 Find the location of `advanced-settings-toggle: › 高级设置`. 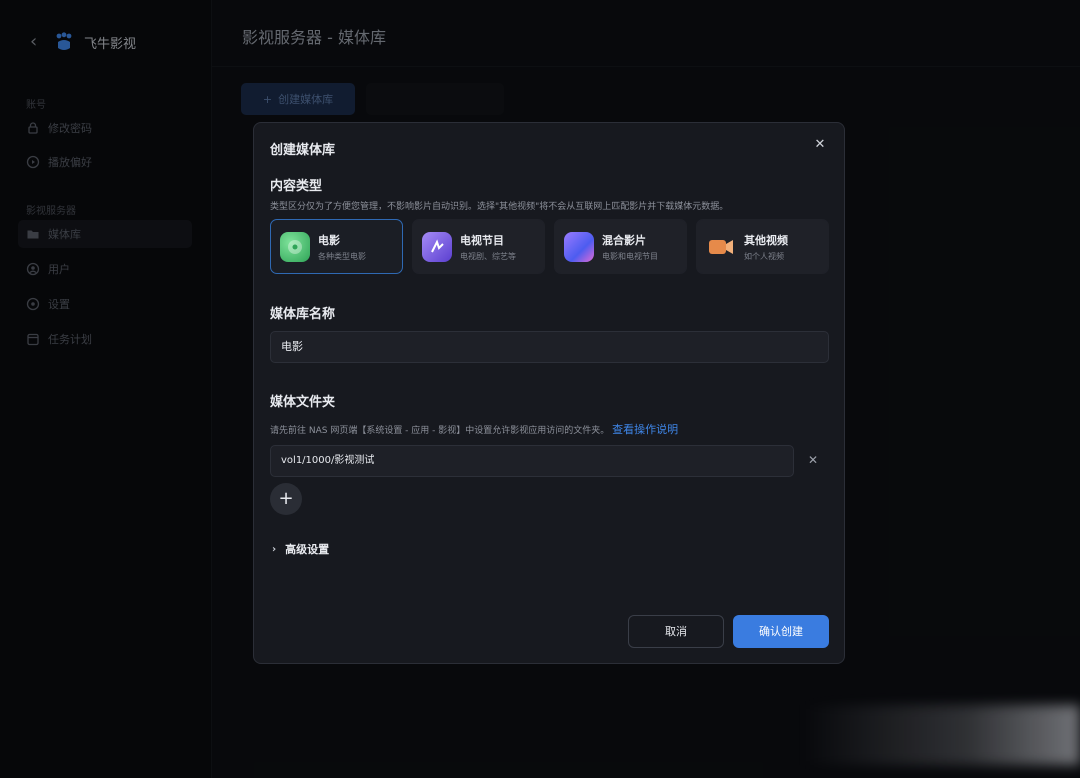

advanced-settings-toggle: › 高级设置 is located at coordinates (300, 549).